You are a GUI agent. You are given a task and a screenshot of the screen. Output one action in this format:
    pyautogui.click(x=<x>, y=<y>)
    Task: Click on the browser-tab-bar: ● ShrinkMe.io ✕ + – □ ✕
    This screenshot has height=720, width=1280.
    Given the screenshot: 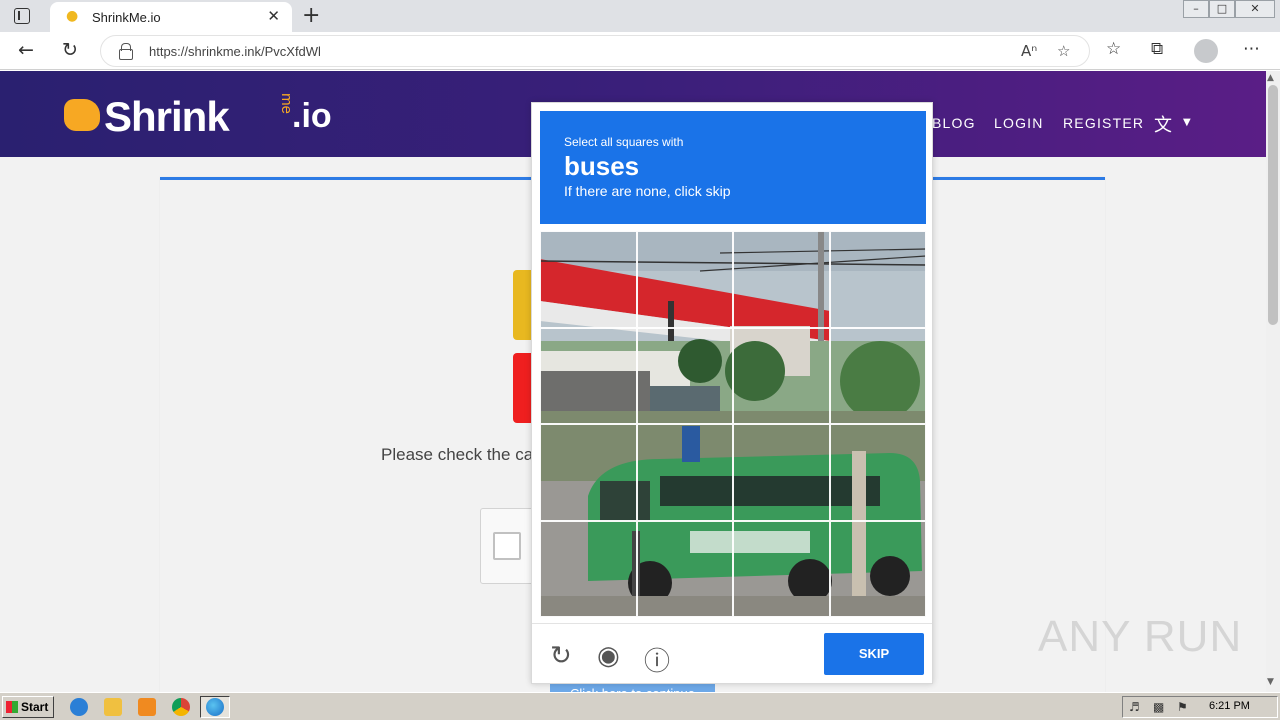 What is the action you would take?
    pyautogui.click(x=640, y=16)
    